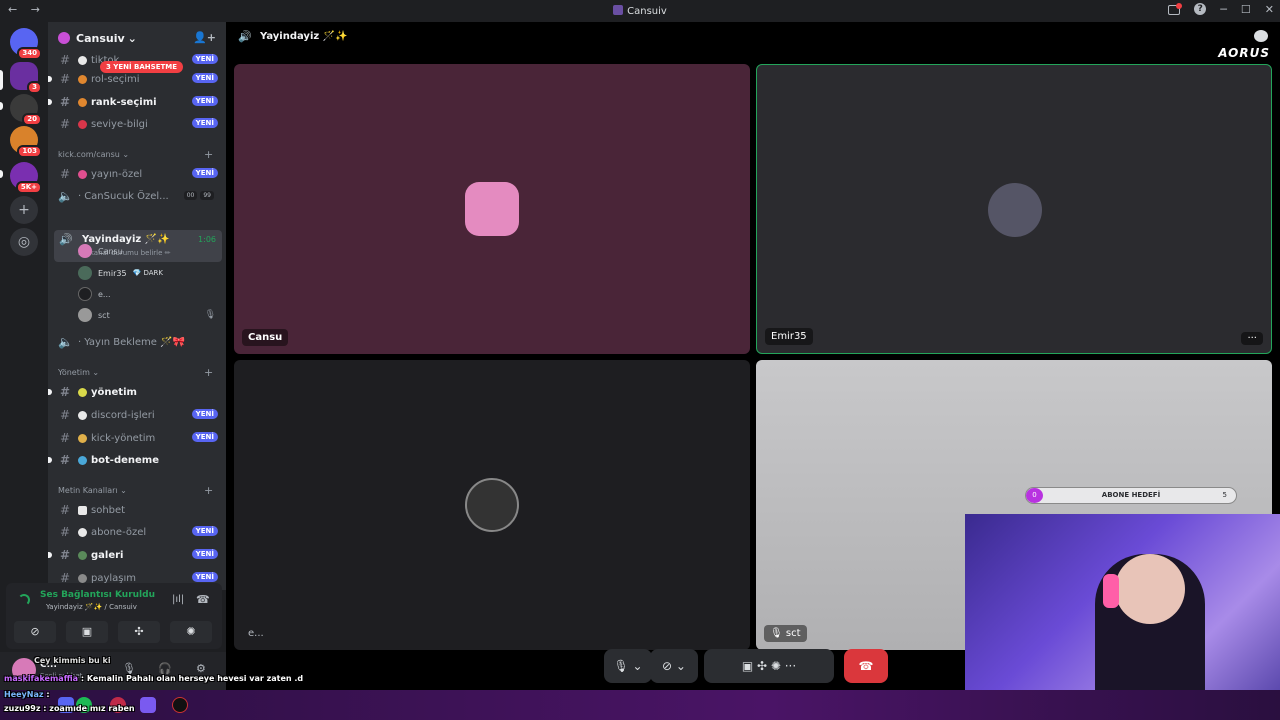 The width and height of the screenshot is (1280, 720). I want to click on noise-suppression-icon: |ıl|, so click(178, 599).